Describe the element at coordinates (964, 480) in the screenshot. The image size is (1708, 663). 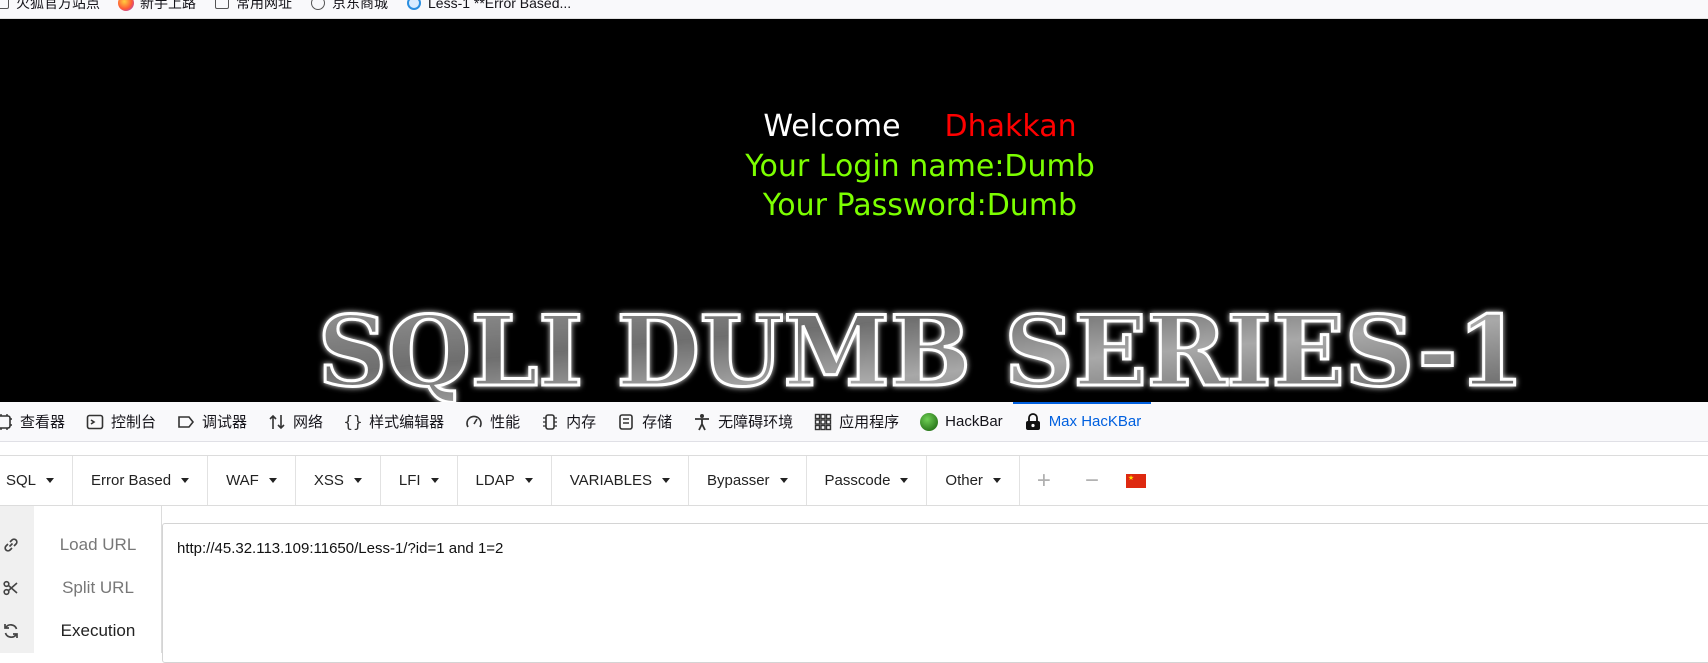
I see `menu-label: Other` at that location.